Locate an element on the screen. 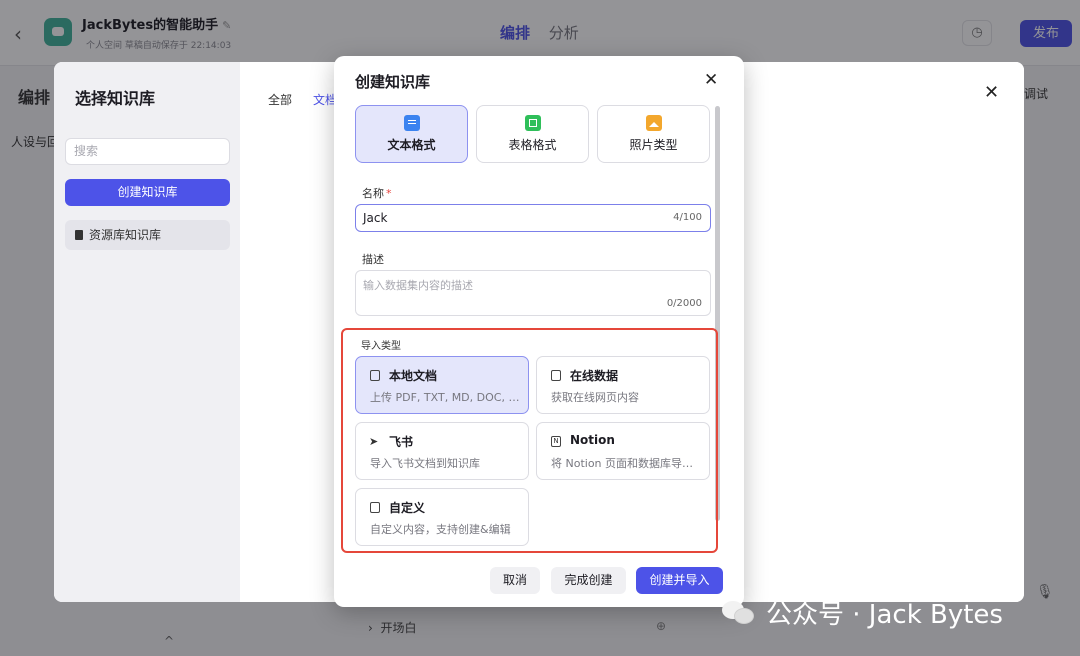  watermark-text: 公众号 · Jack Bytes is located at coordinates (884, 615).